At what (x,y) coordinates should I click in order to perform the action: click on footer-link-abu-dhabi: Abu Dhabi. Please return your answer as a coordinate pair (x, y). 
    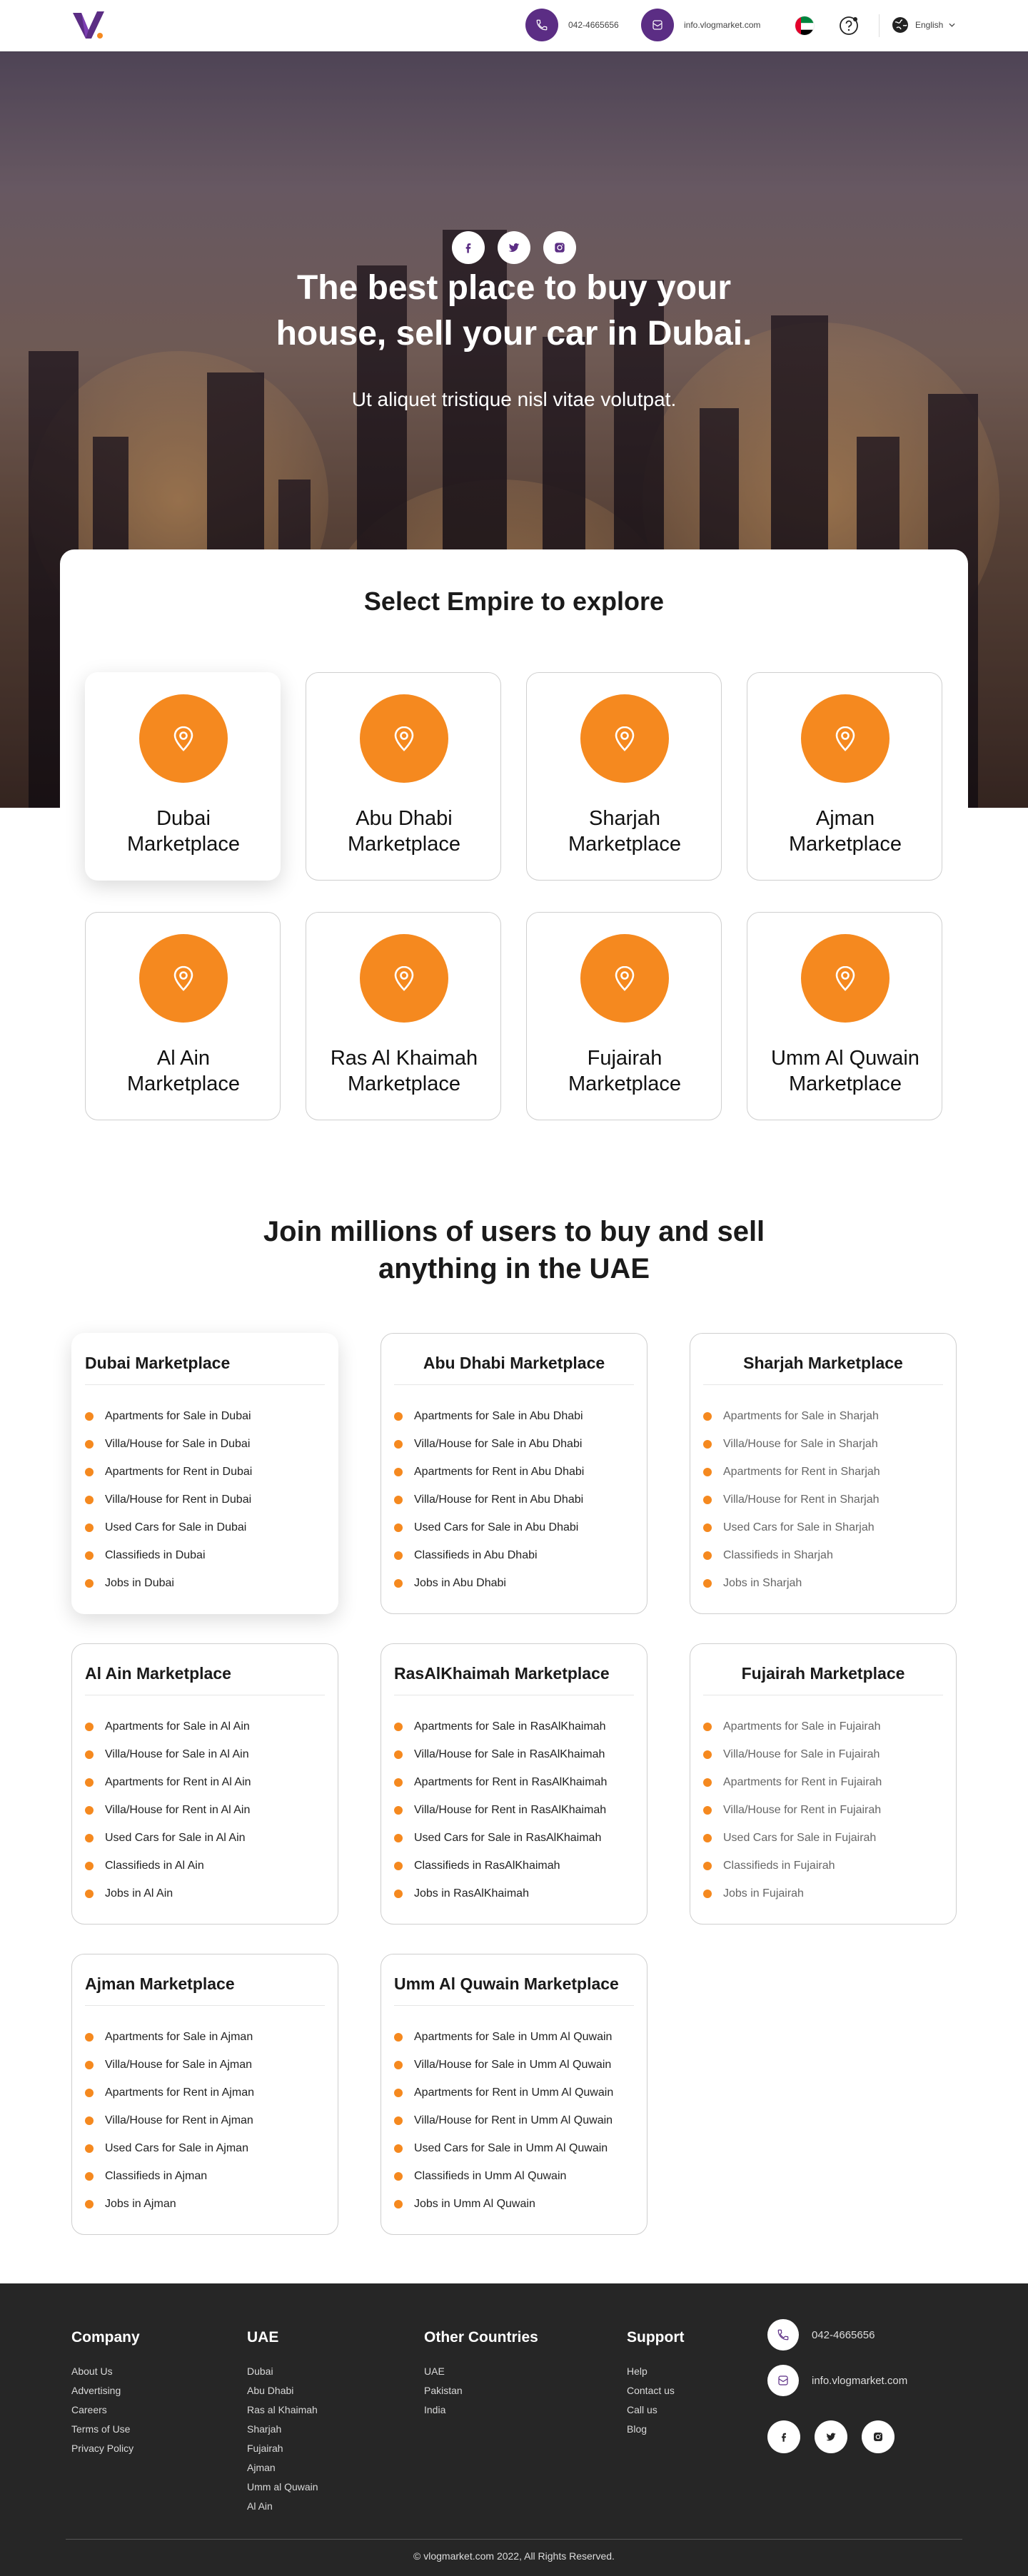
    Looking at the image, I should click on (282, 2390).